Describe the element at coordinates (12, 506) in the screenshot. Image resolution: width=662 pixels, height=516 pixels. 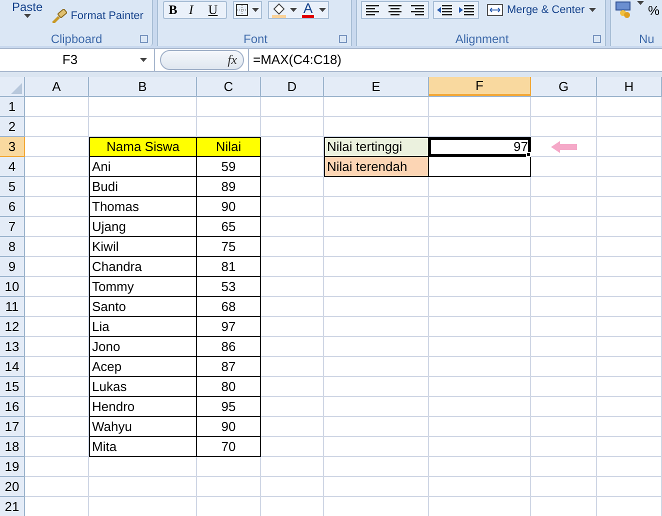
I see `row-header: 21` at that location.